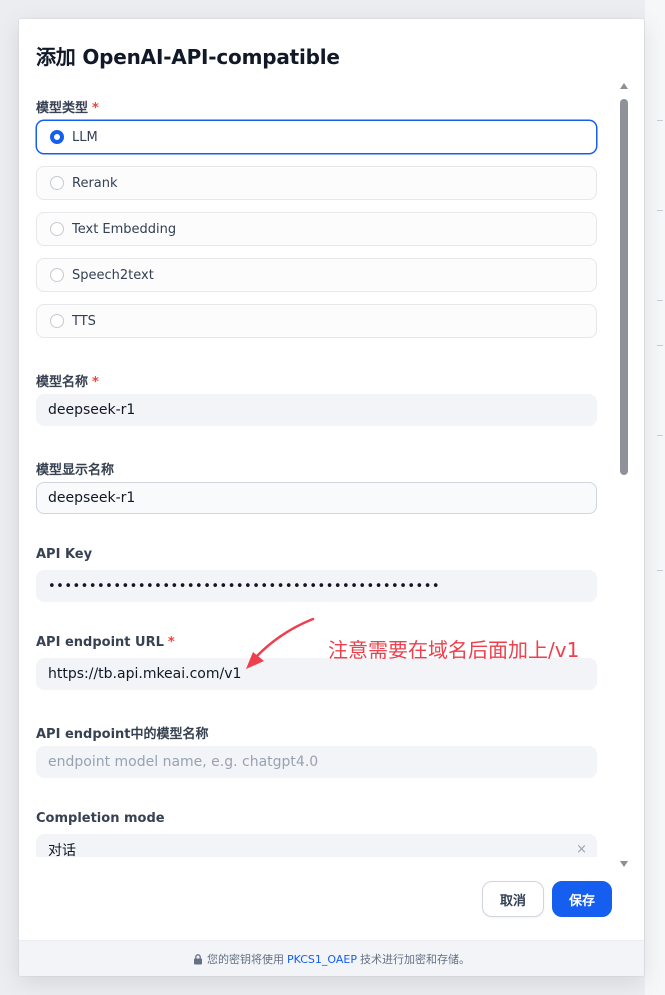  What do you see at coordinates (85, 137) in the screenshot?
I see `radio-label: LLM` at bounding box center [85, 137].